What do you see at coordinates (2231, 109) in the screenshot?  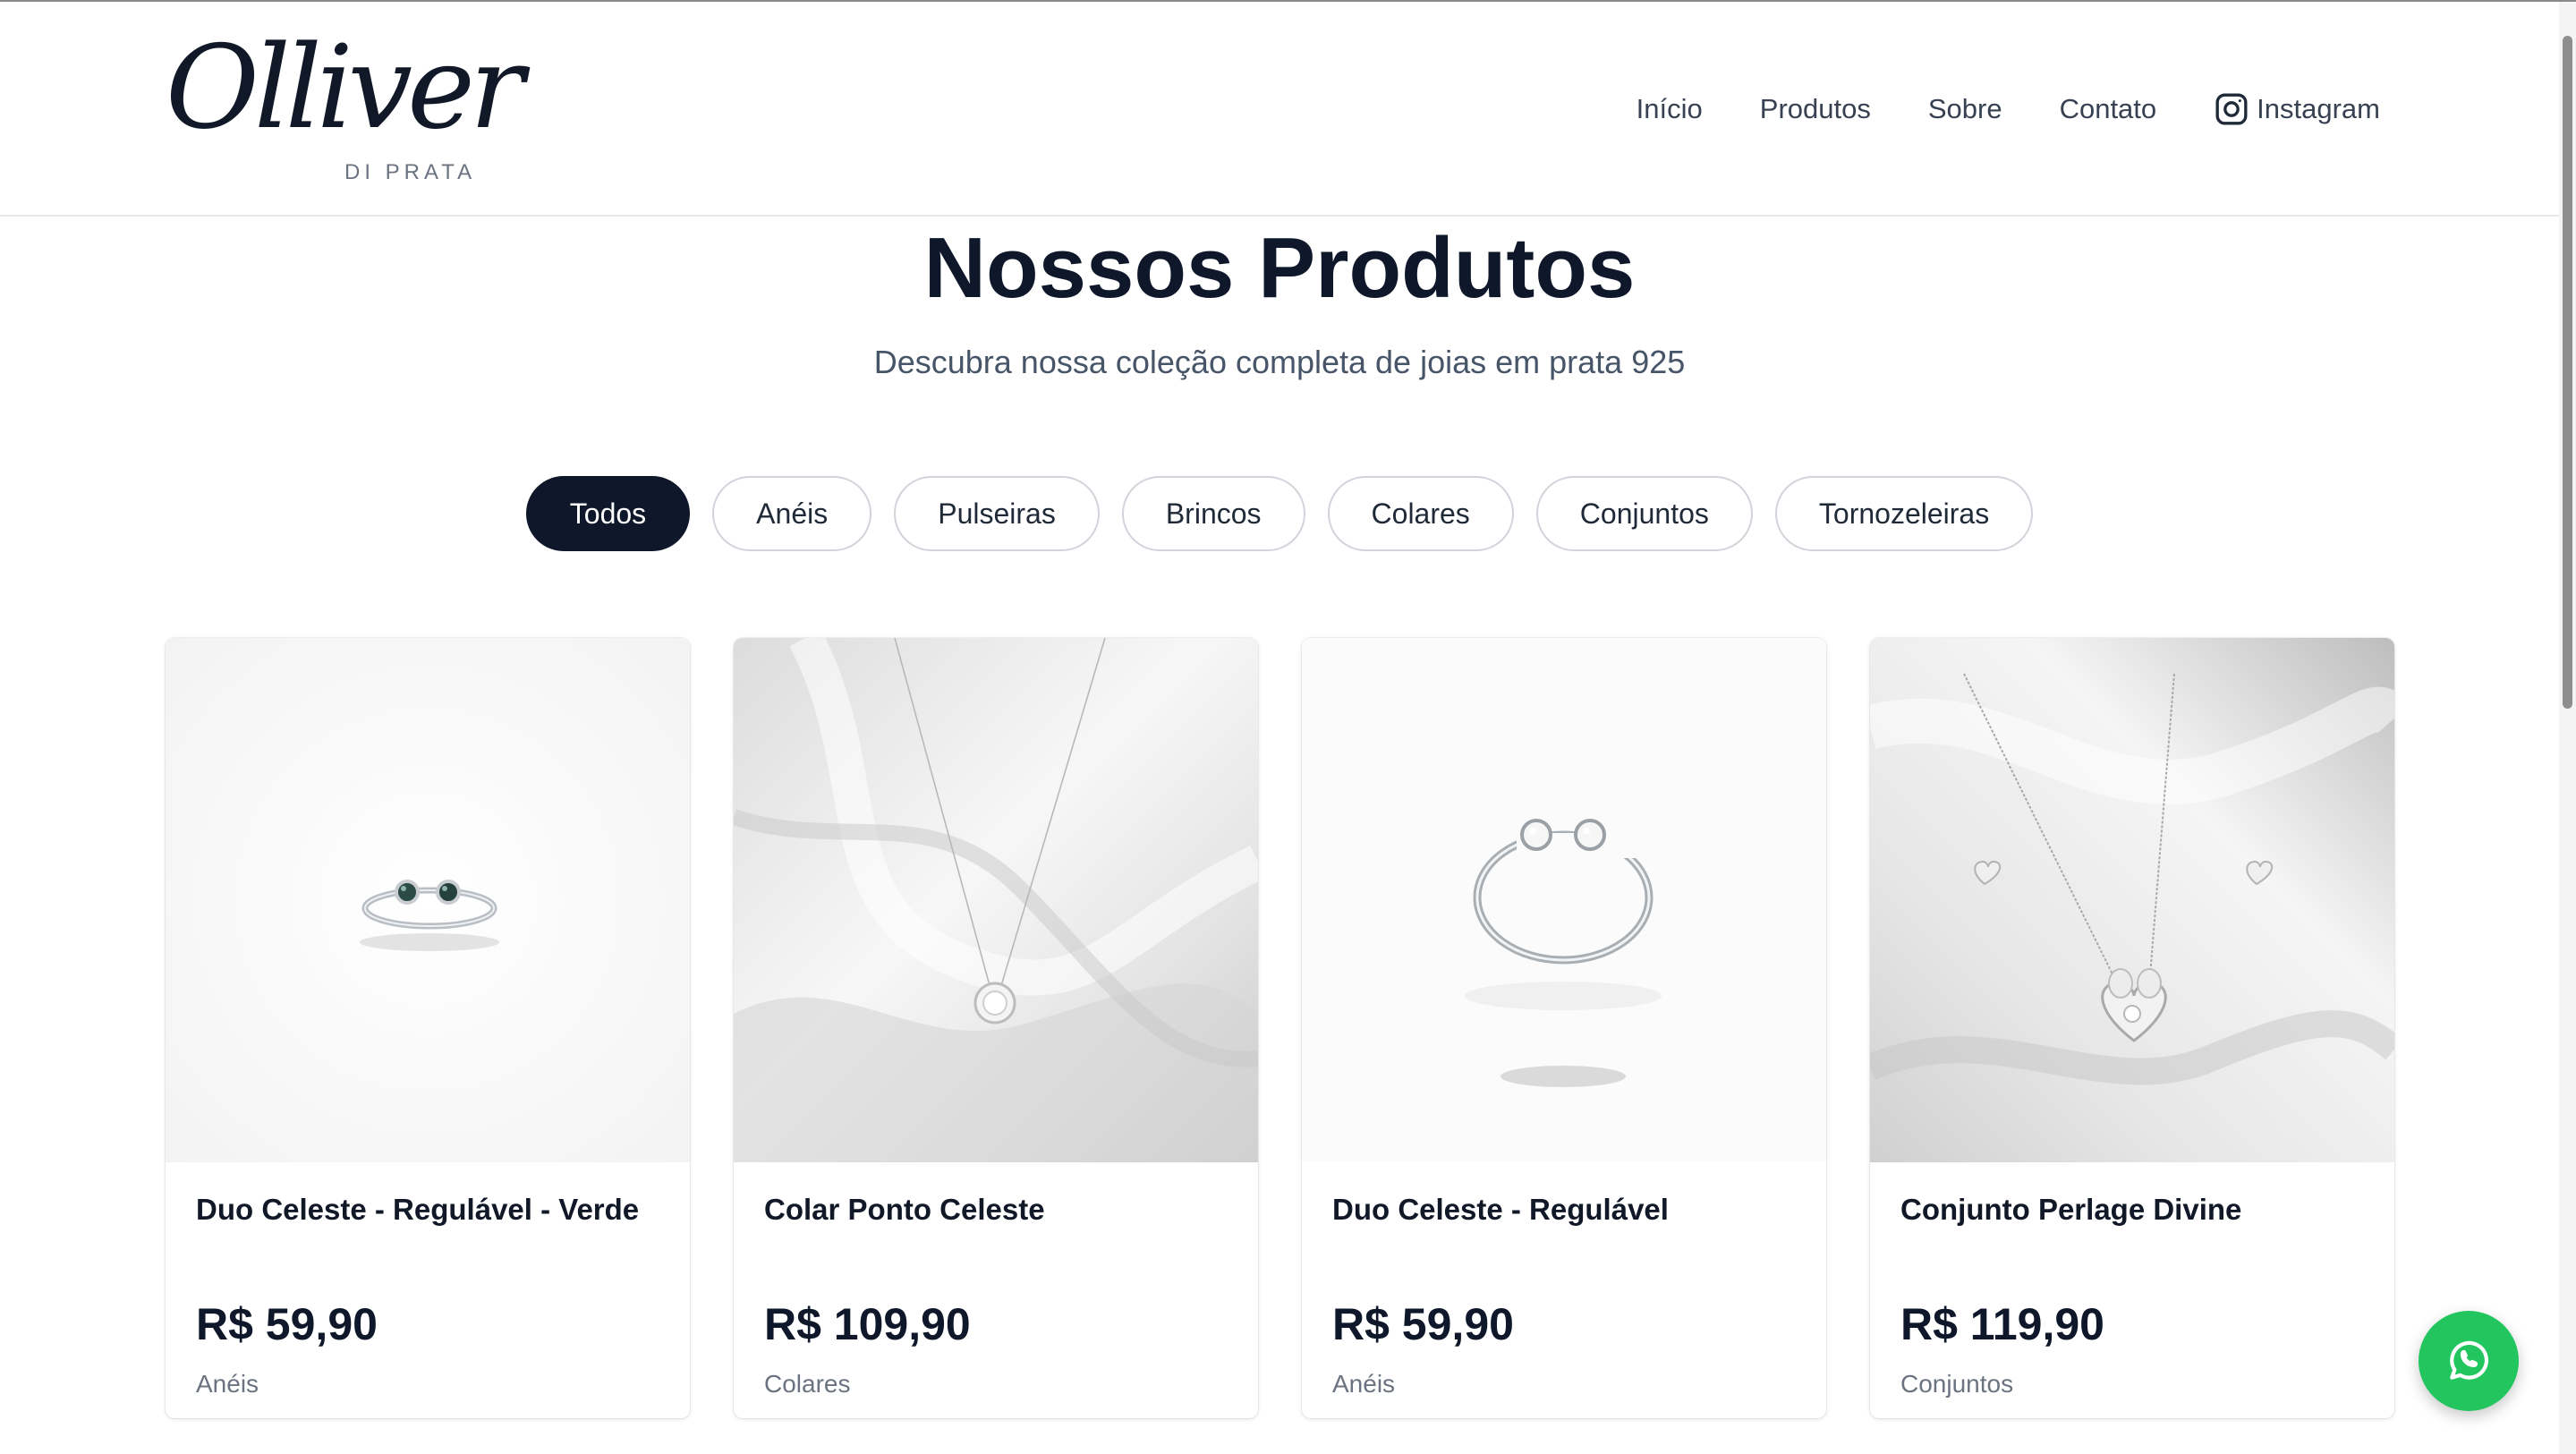 I see `instagram-icon` at bounding box center [2231, 109].